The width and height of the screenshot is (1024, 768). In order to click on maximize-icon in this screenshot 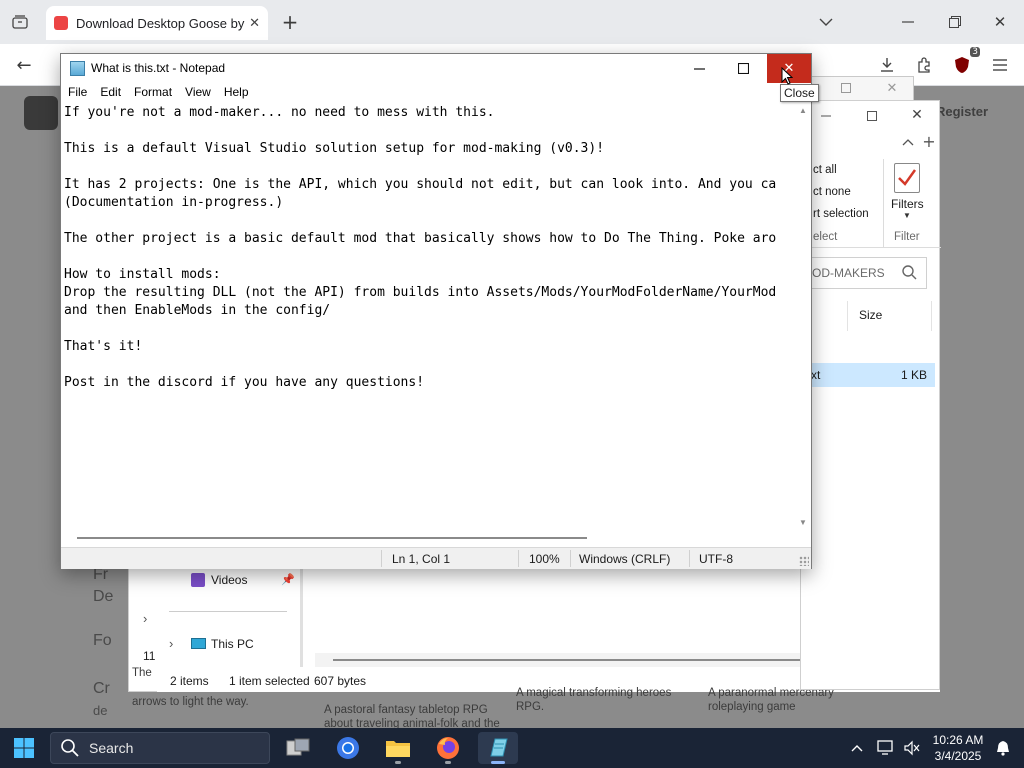, I will do `click(846, 88)`.